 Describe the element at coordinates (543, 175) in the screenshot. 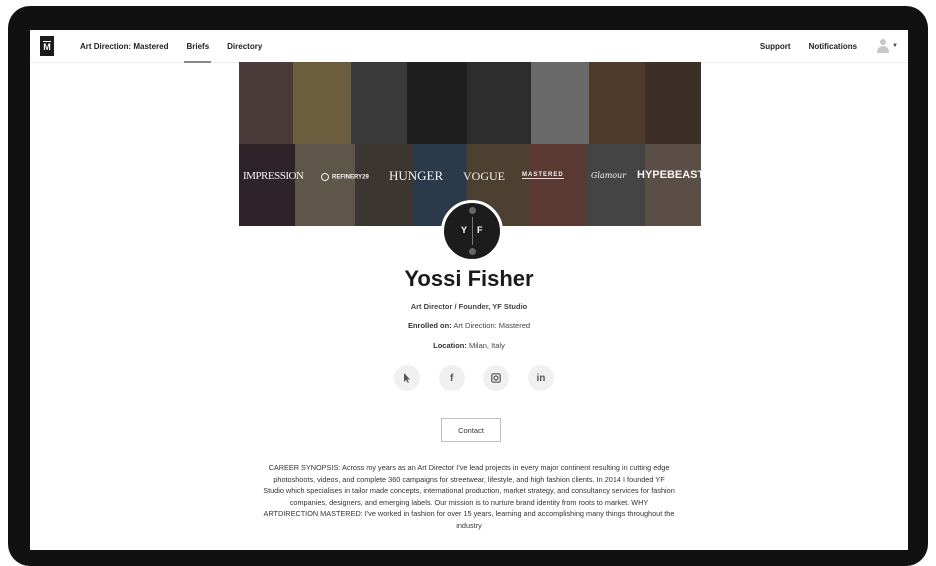

I see `brand-mastered: MASTERED` at that location.